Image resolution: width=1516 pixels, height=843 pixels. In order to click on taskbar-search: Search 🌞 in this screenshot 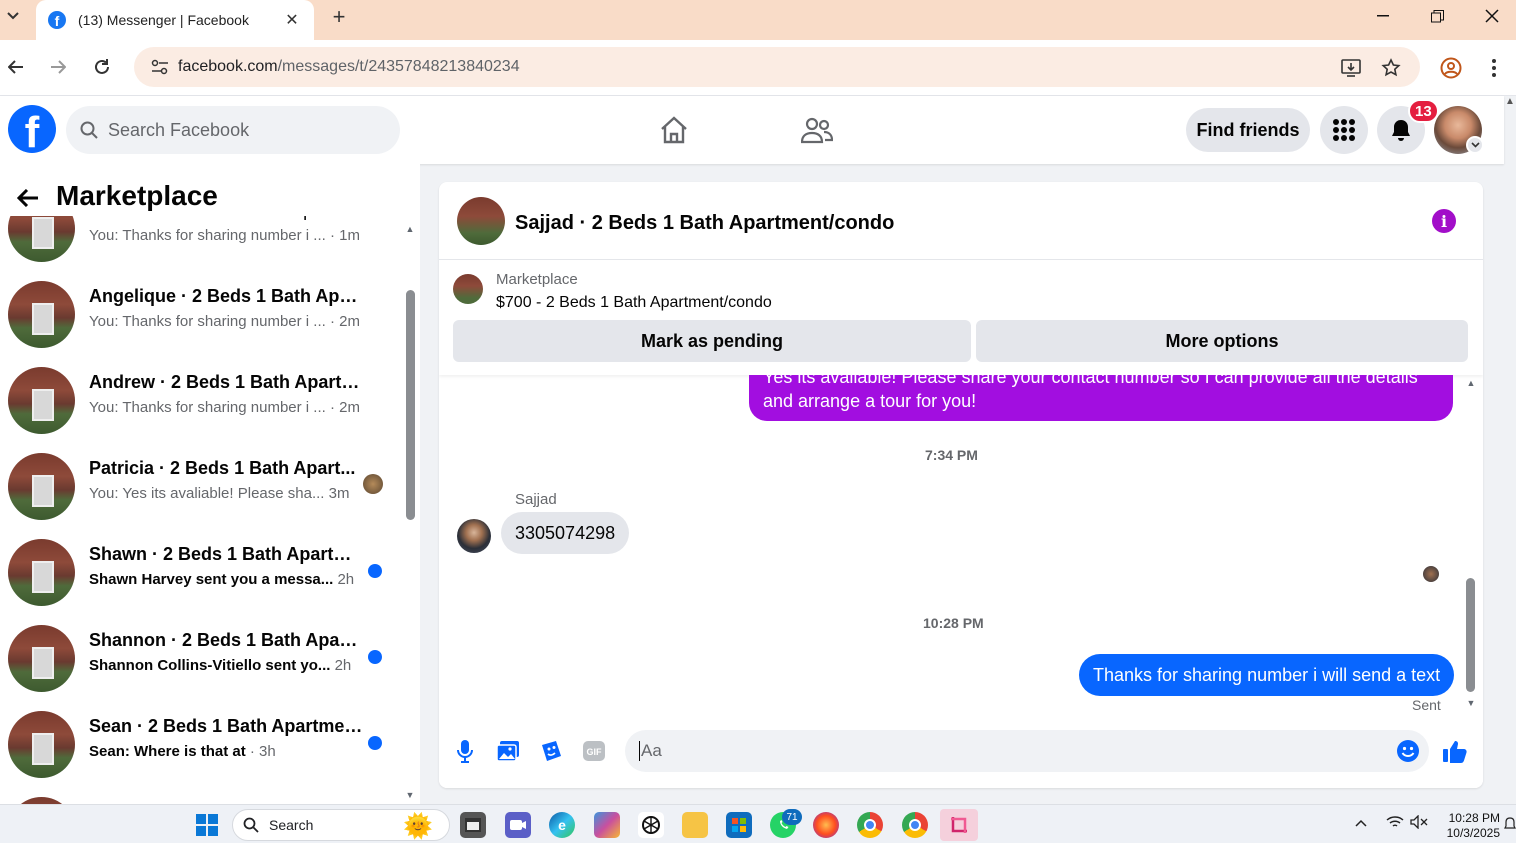, I will do `click(341, 825)`.